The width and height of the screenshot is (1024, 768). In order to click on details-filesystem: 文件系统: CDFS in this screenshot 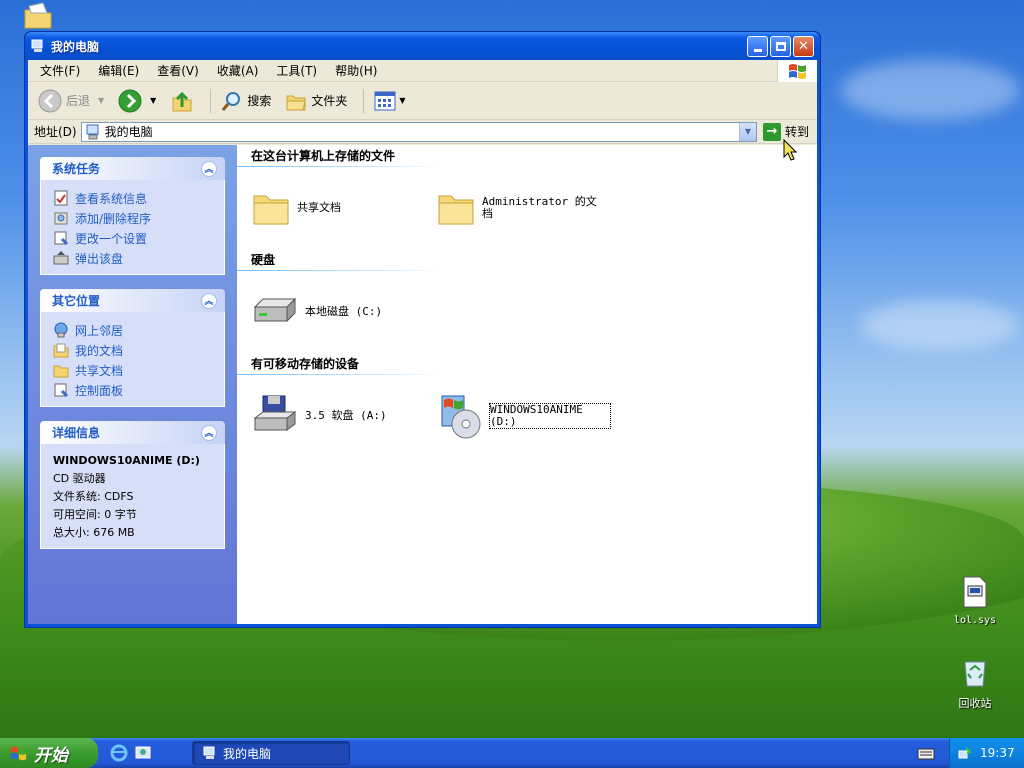, I will do `click(93, 496)`.